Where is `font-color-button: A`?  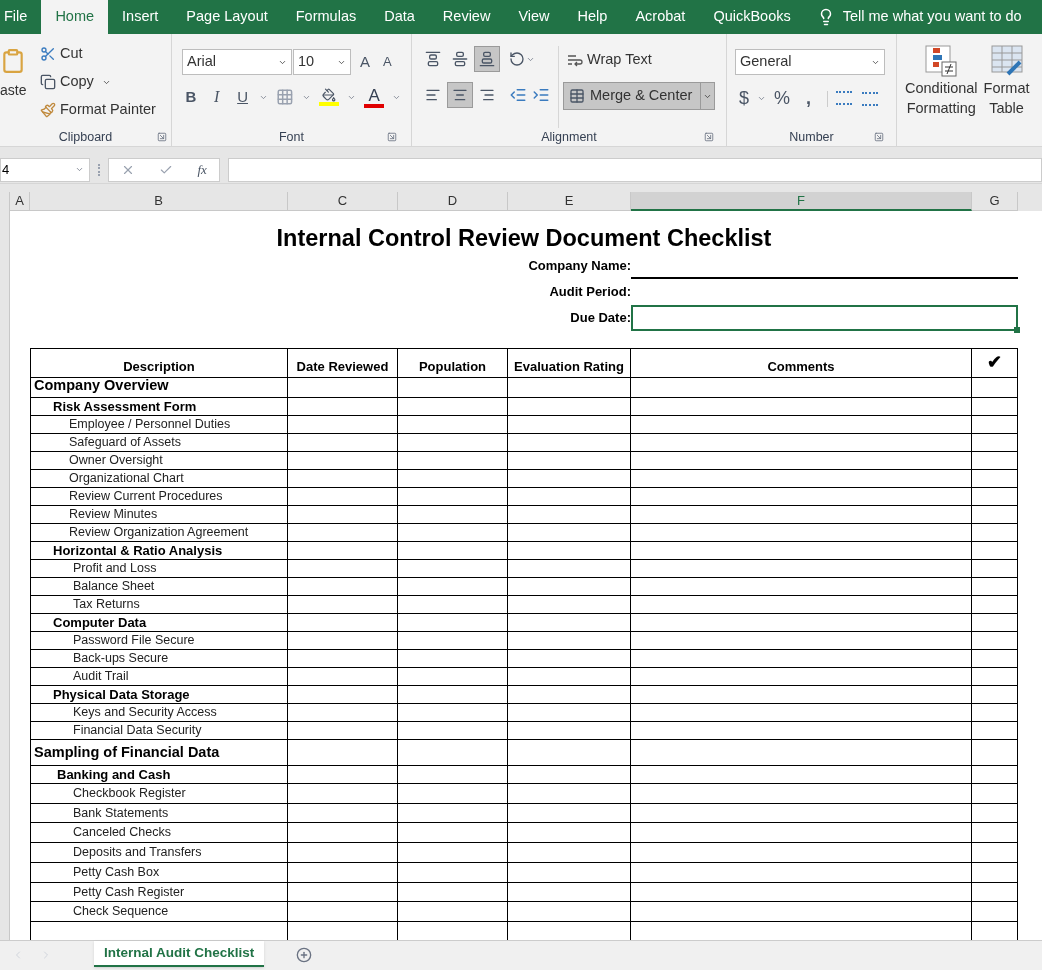
font-color-button: A is located at coordinates (374, 97).